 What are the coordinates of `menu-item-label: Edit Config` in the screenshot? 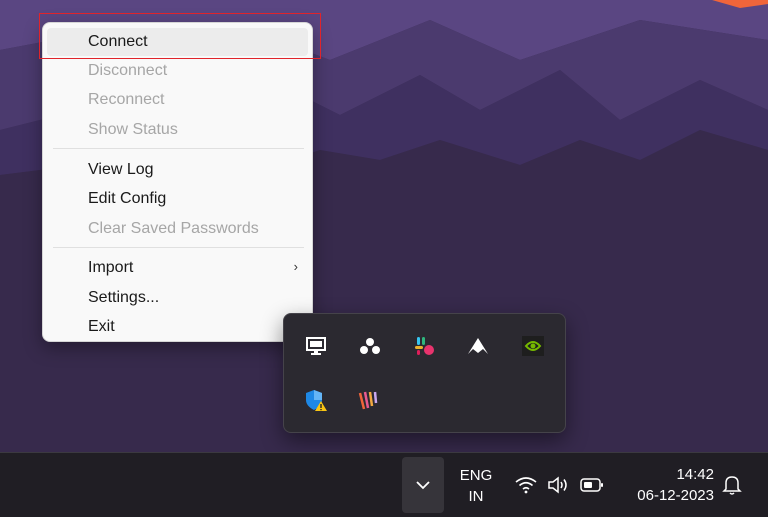 It's located at (127, 198).